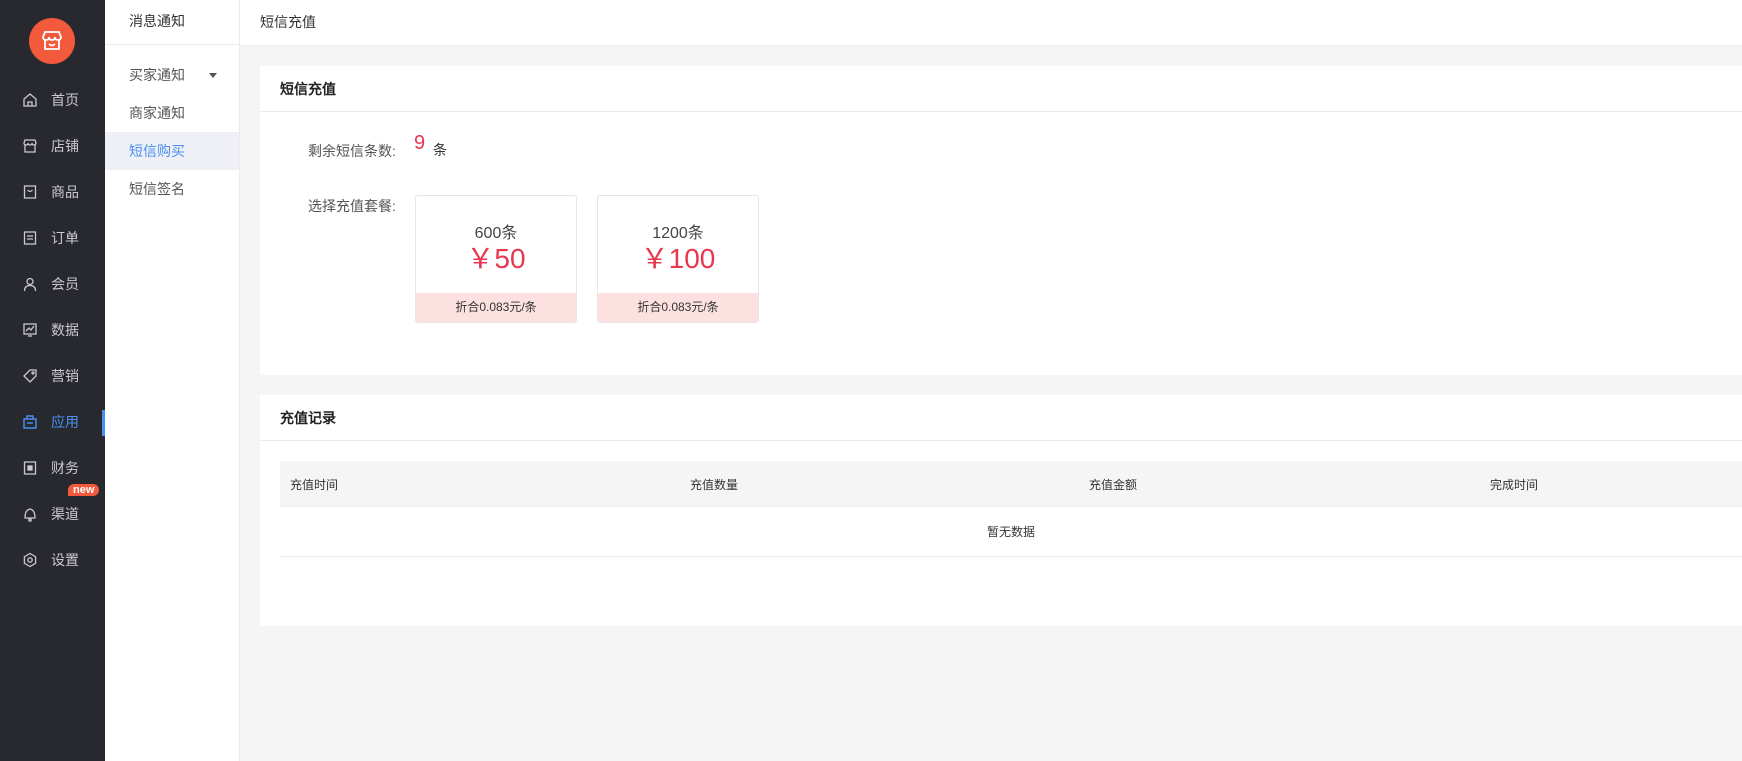 The height and width of the screenshot is (761, 1742). I want to click on package-option: 1200条 ￥100 折合0.083元/条, so click(678, 259).